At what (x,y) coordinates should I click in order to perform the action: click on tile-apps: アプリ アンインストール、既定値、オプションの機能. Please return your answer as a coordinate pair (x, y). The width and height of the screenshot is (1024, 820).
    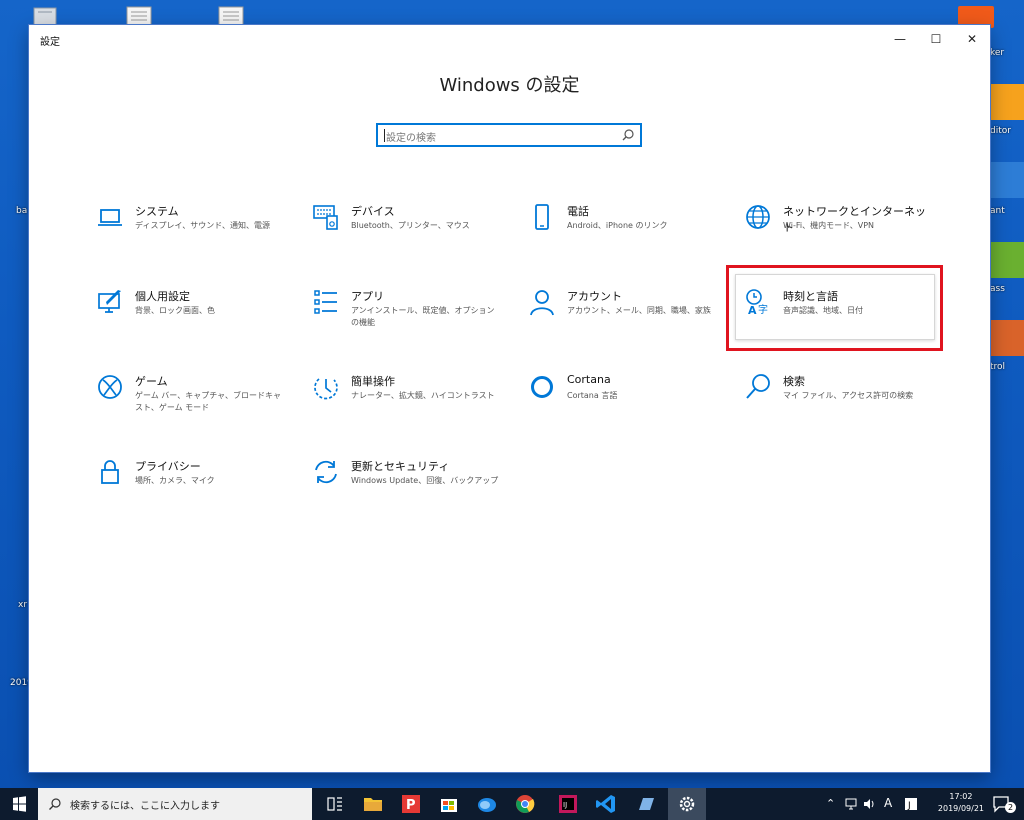
    Looking at the image, I should click on (402, 320).